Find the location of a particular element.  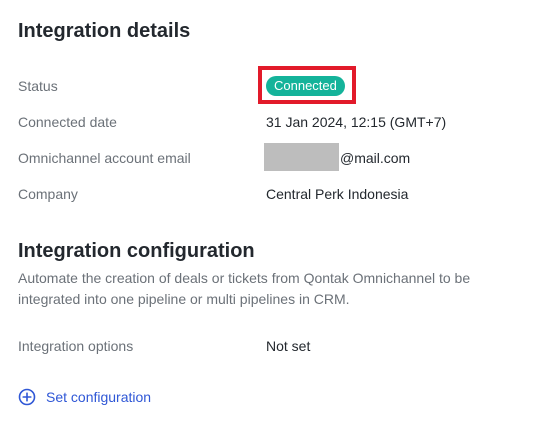

status-badge: Connected is located at coordinates (305, 86).